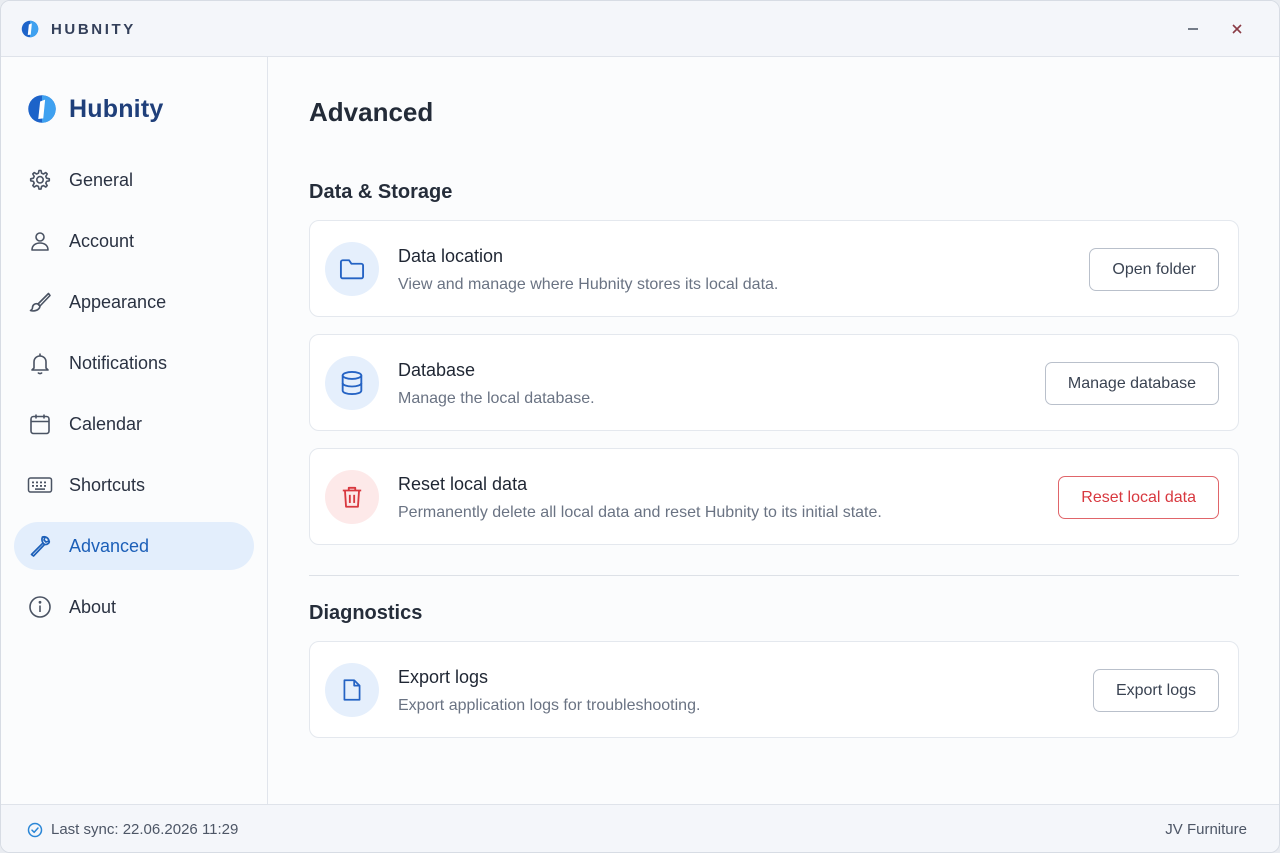  Describe the element at coordinates (371, 112) in the screenshot. I see `page-title: Advanced` at that location.